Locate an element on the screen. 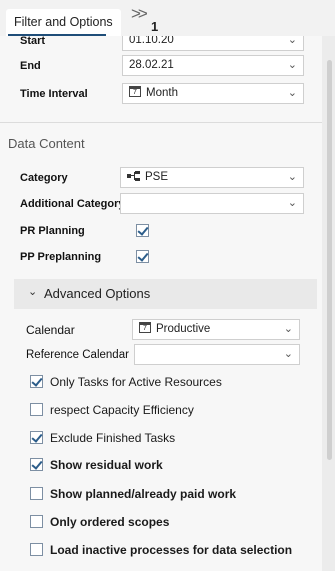  pr-planning-checkbox is located at coordinates (142, 230).